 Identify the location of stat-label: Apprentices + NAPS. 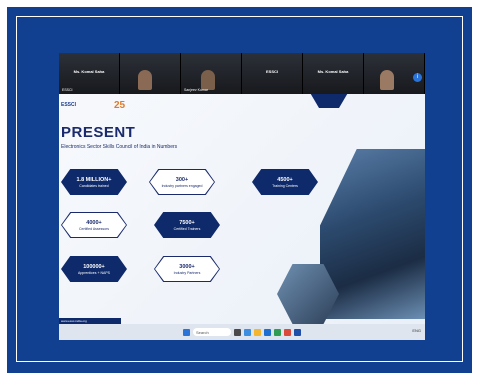
(93, 272).